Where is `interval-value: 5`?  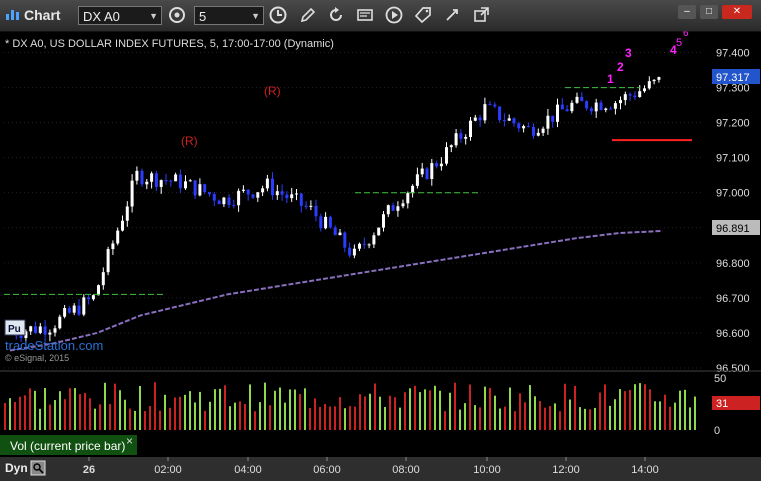
interval-value: 5 is located at coordinates (203, 16).